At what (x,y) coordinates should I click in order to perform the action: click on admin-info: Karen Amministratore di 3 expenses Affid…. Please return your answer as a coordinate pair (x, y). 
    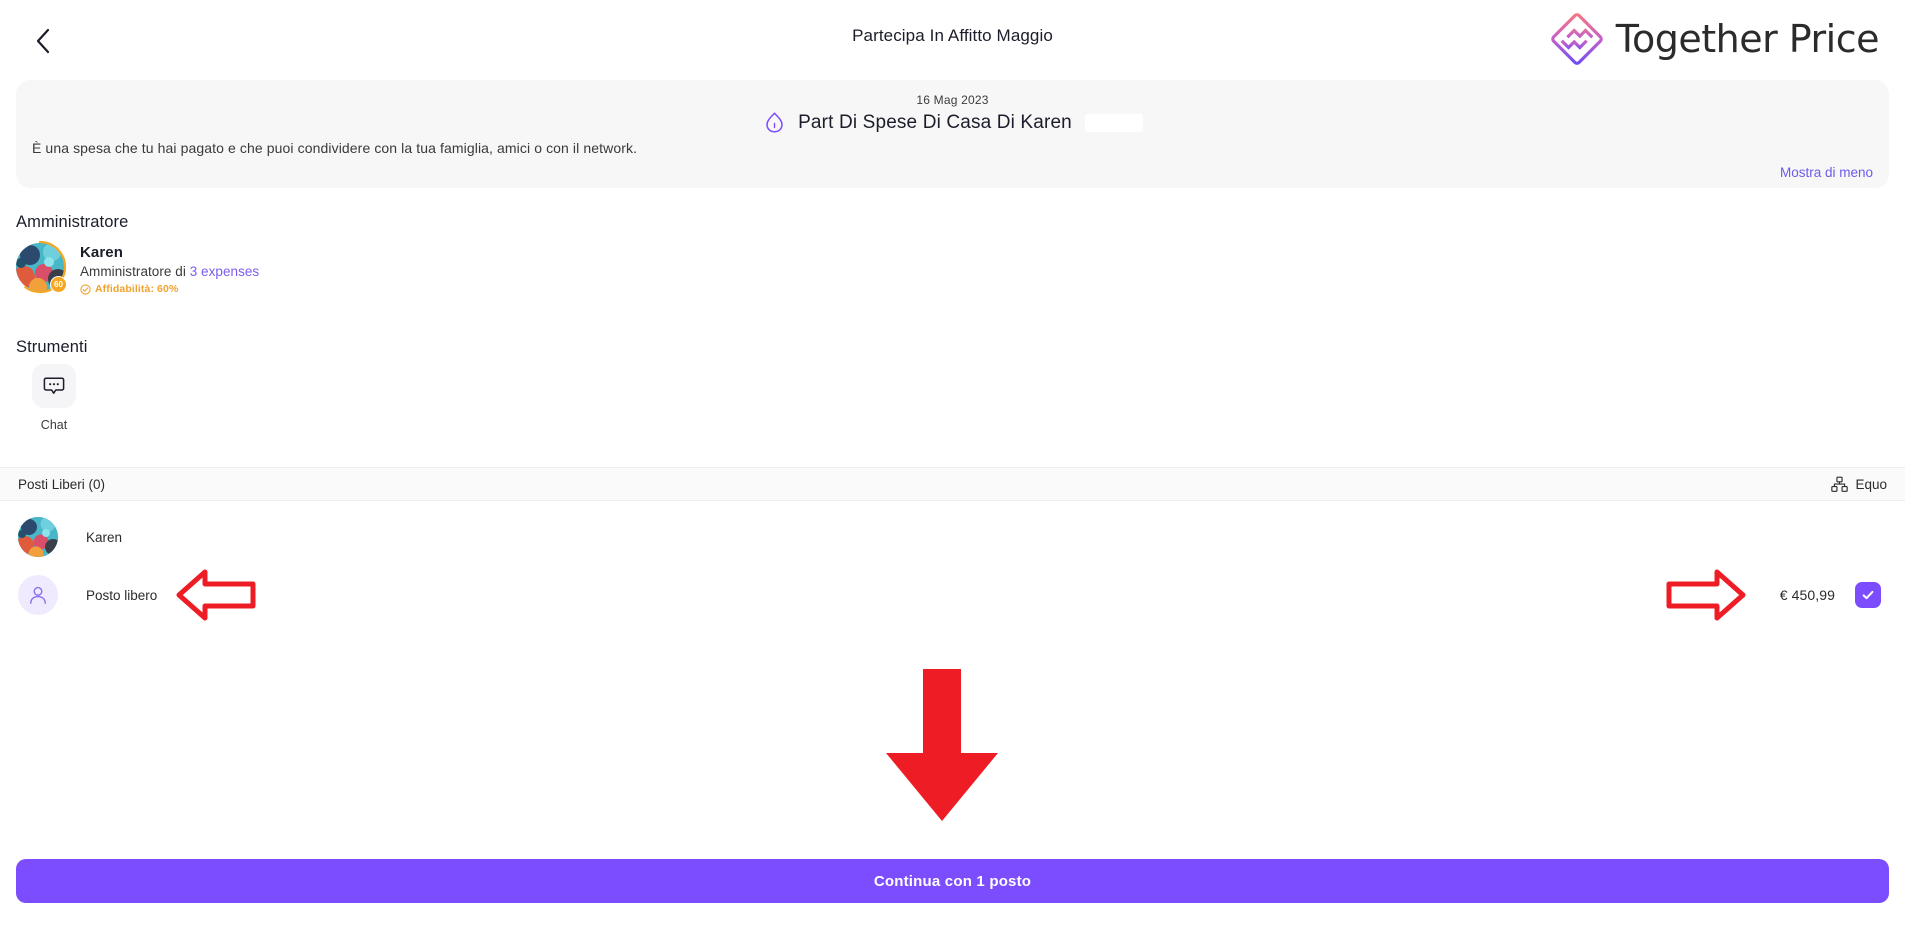
    Looking at the image, I should click on (169, 269).